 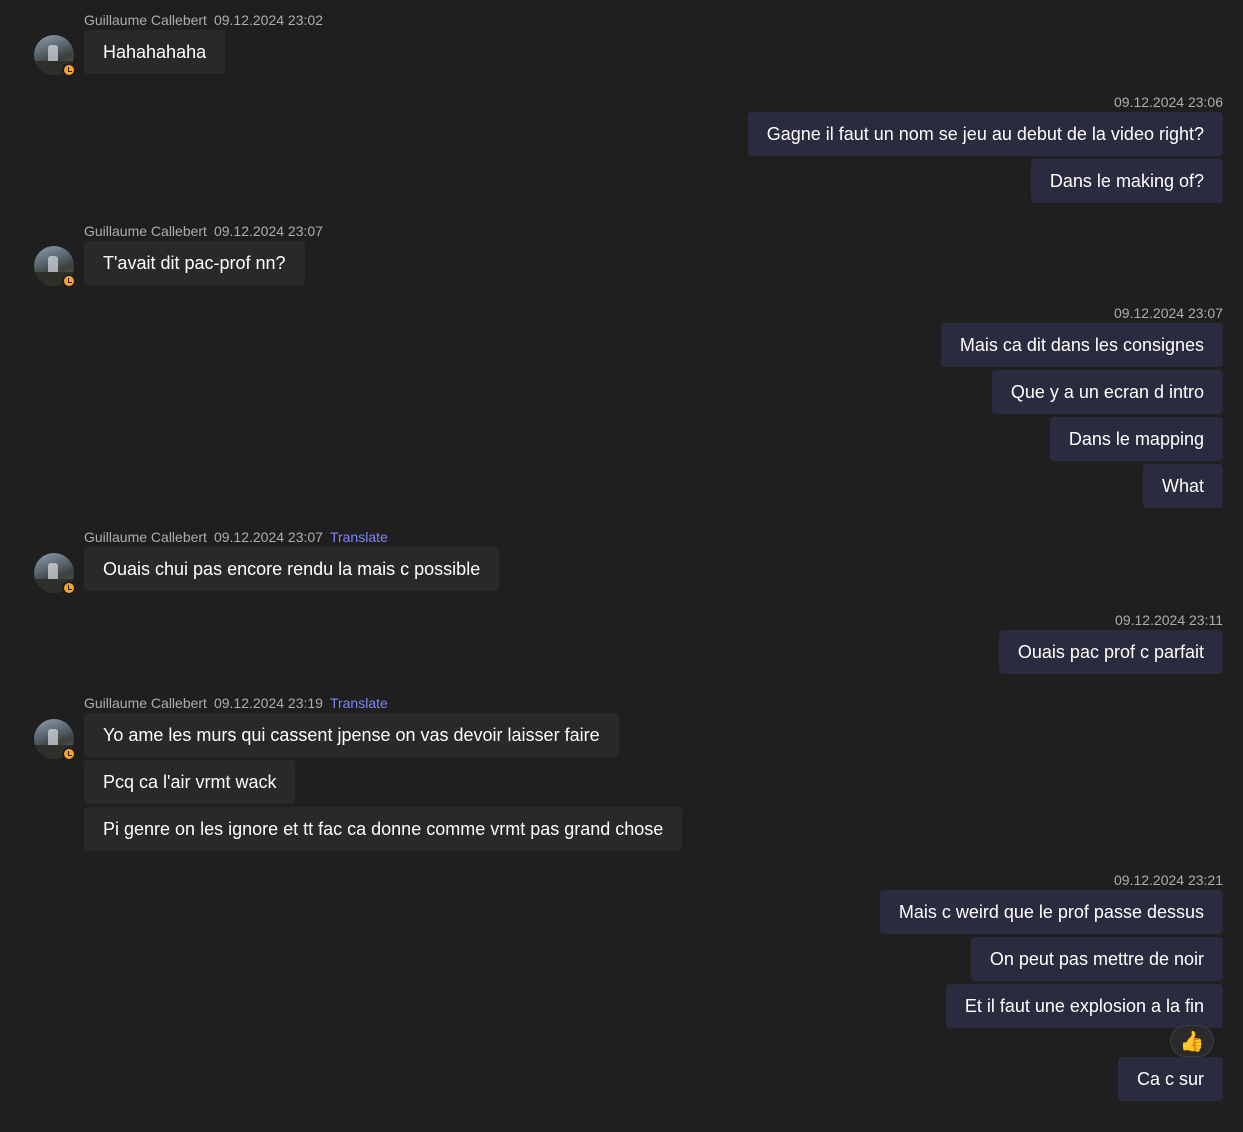 What do you see at coordinates (1051, 912) in the screenshot?
I see `message-bubble: Mais c weird que le prof passe dessus` at bounding box center [1051, 912].